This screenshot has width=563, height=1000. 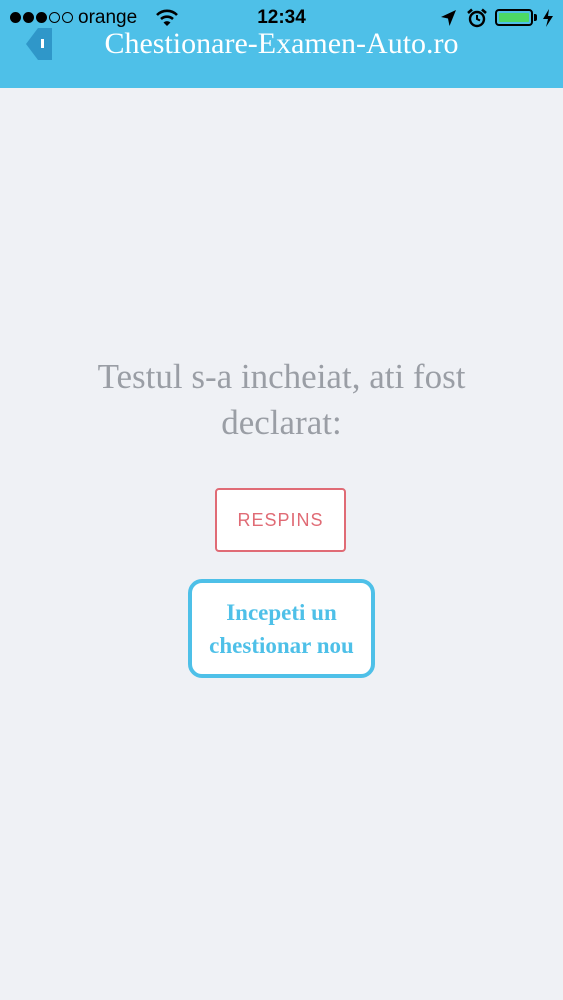 What do you see at coordinates (281, 628) in the screenshot?
I see `new-quiz-button: Incepeti un chestionar nou` at bounding box center [281, 628].